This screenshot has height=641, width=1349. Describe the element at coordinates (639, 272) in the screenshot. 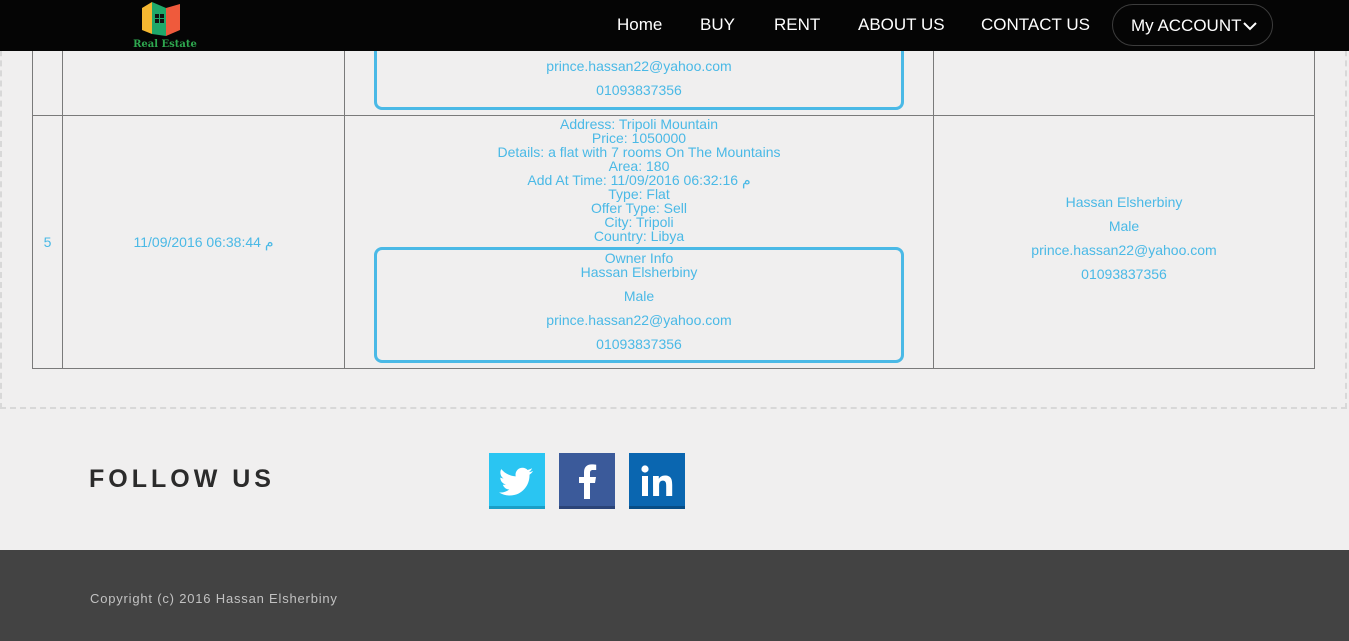

I see `owner-name: Hassan Elsherbiny` at that location.